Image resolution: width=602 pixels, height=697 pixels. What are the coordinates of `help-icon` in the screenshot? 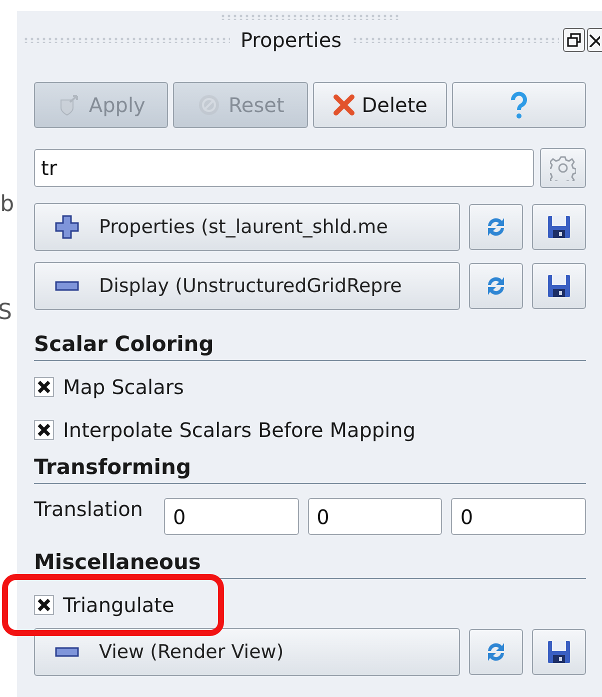 It's located at (518, 105).